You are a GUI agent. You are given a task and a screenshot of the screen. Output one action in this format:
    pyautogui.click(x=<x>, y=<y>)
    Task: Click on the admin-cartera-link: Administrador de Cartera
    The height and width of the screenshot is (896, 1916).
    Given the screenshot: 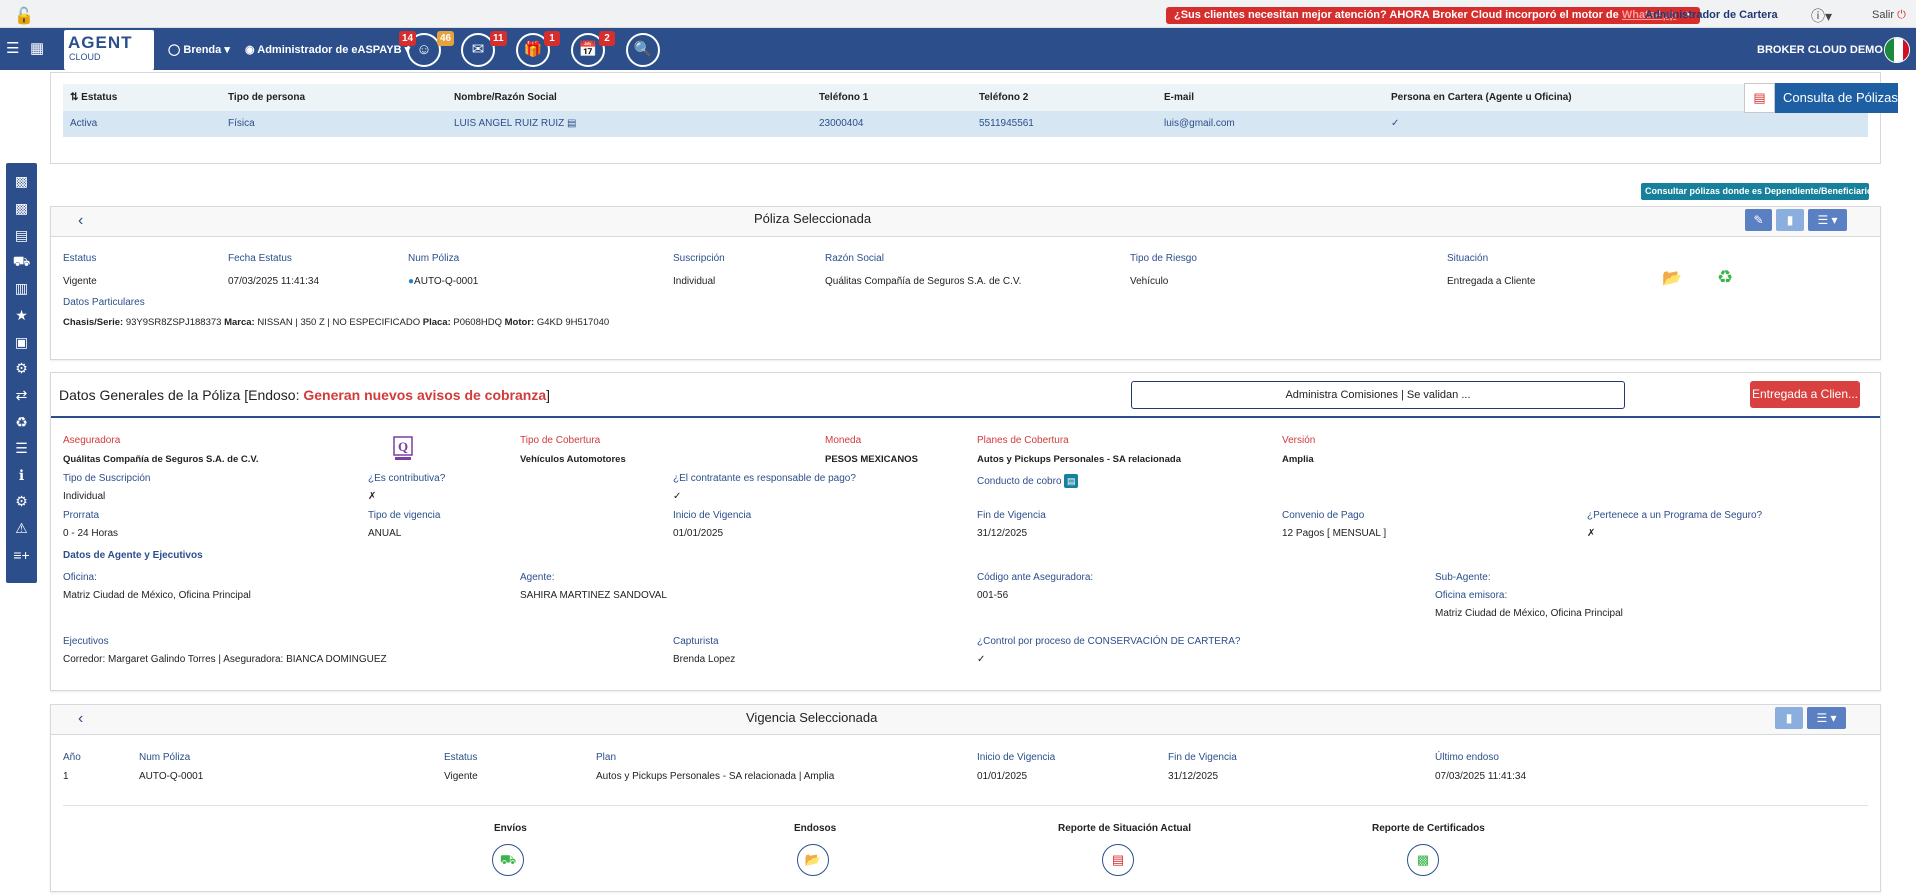 What is the action you would take?
    pyautogui.click(x=1711, y=15)
    